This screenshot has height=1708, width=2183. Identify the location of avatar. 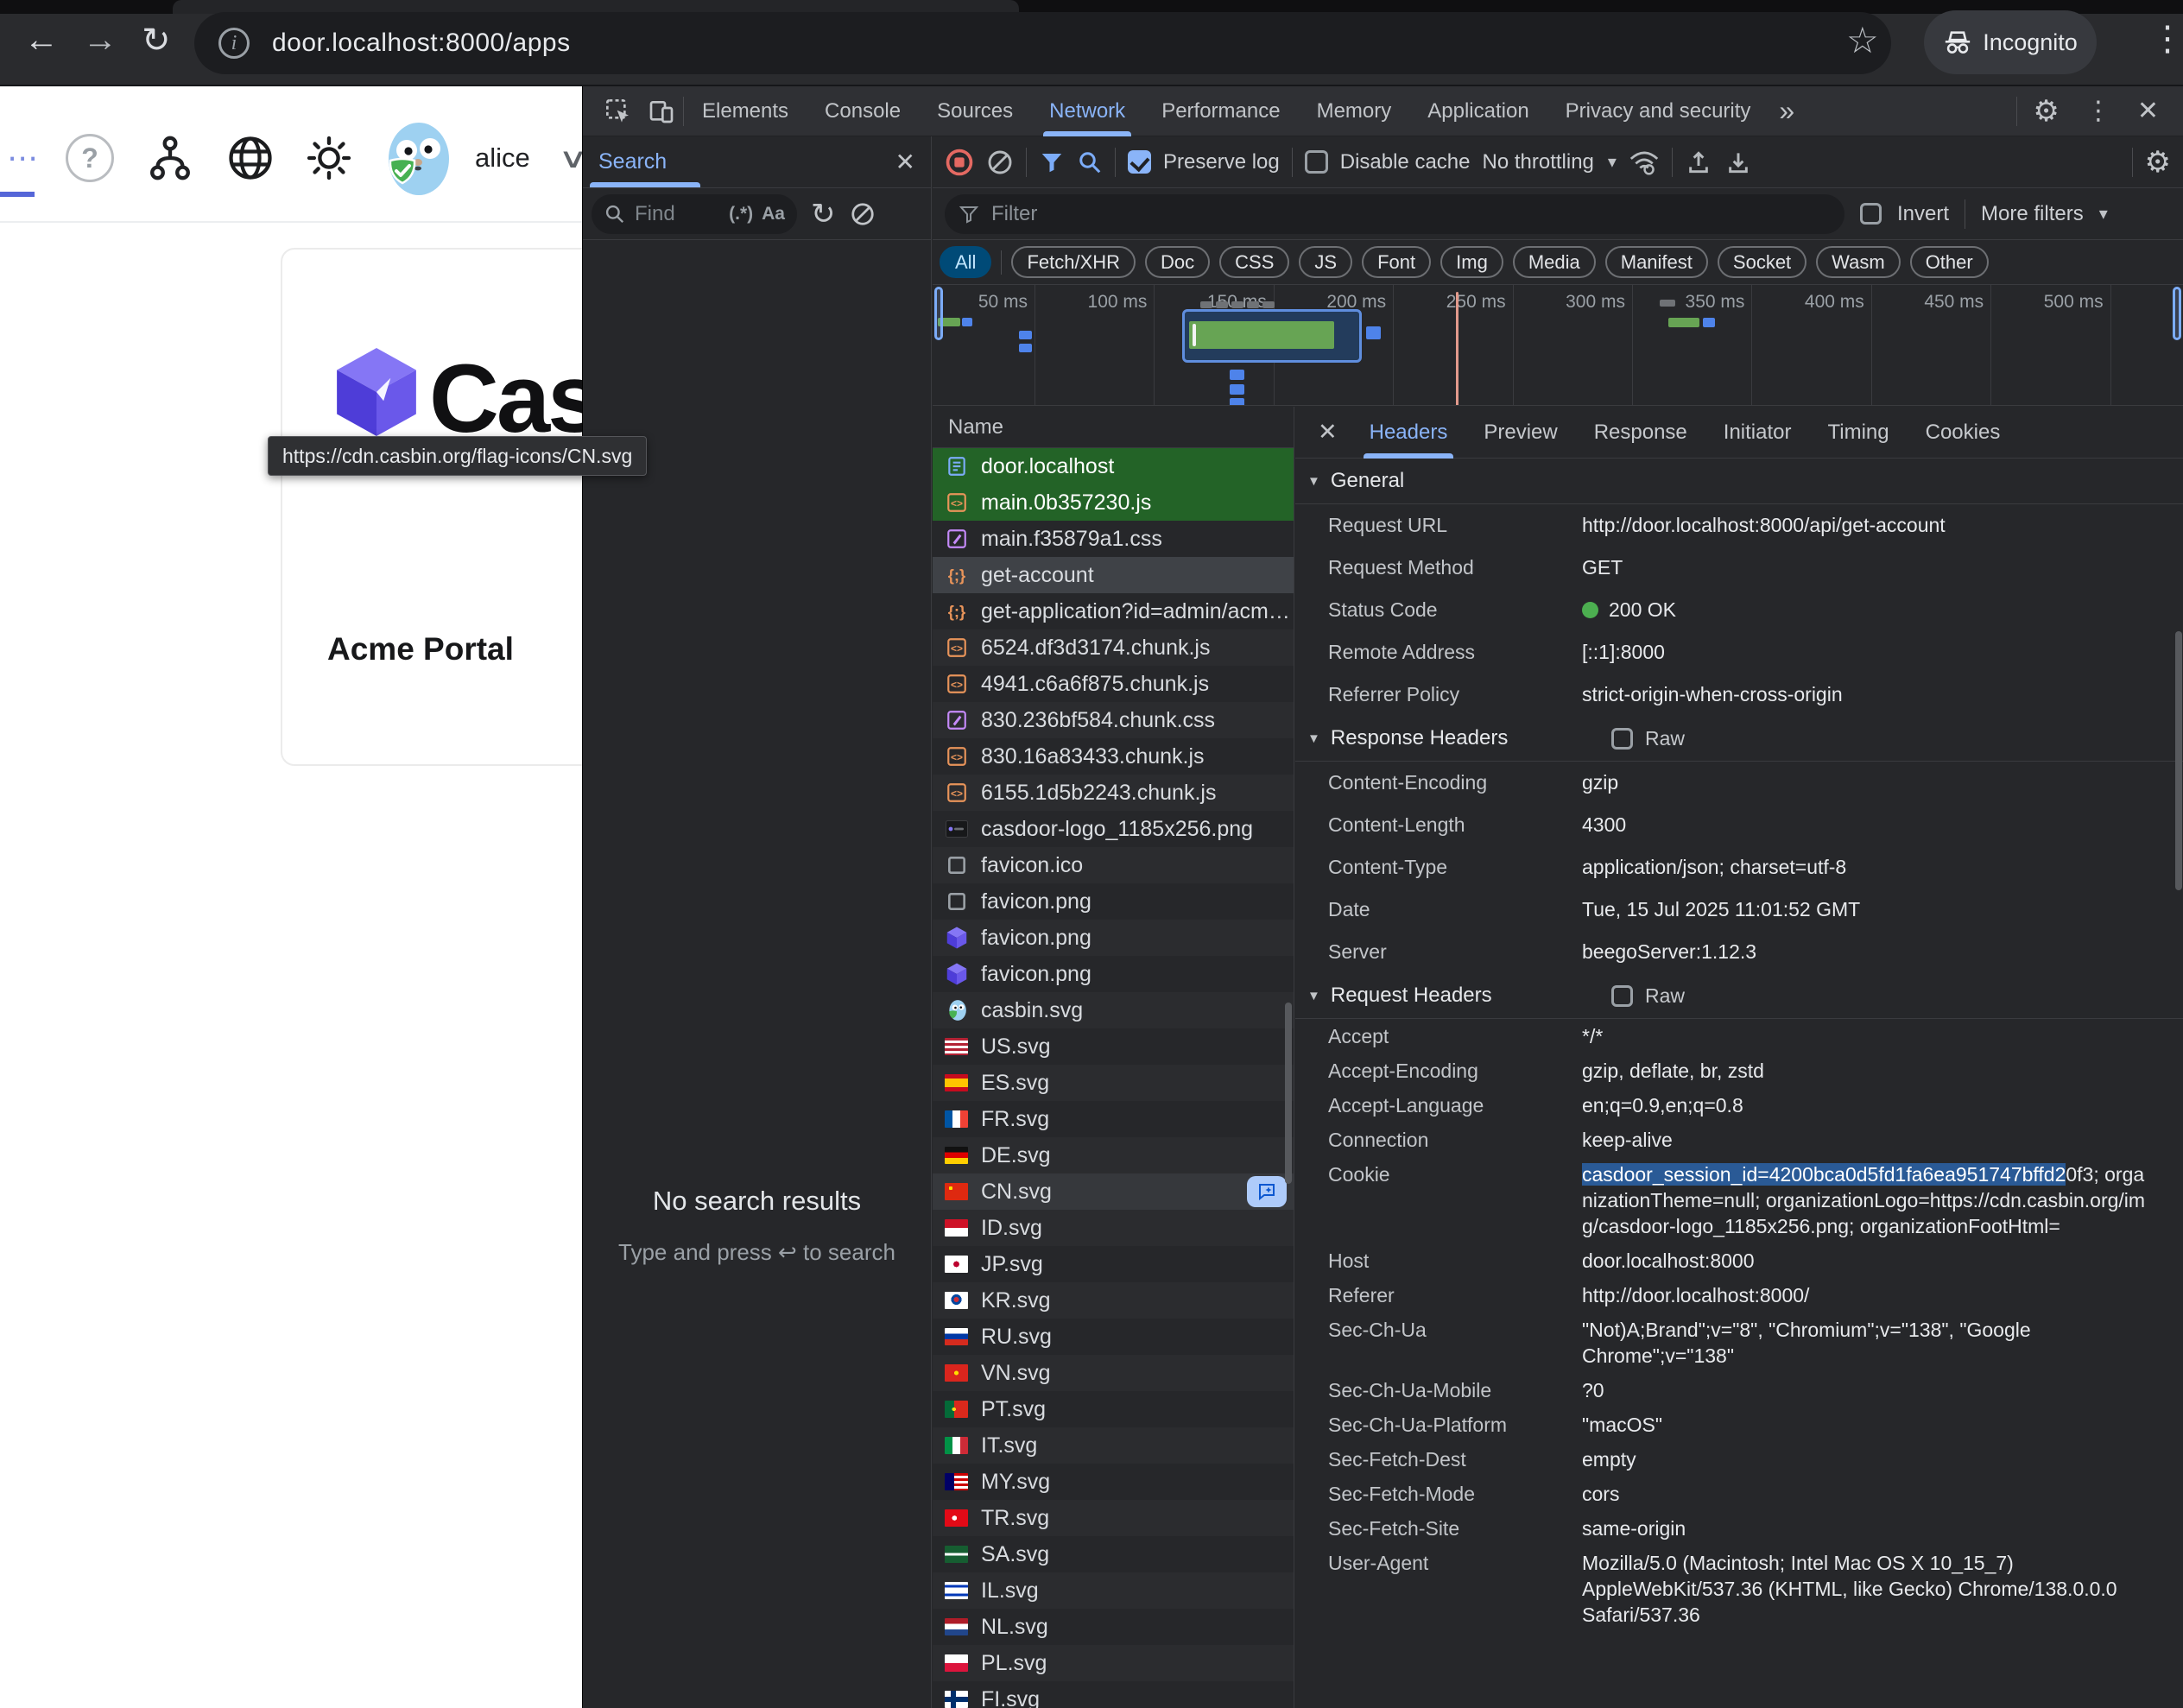
(417, 158).